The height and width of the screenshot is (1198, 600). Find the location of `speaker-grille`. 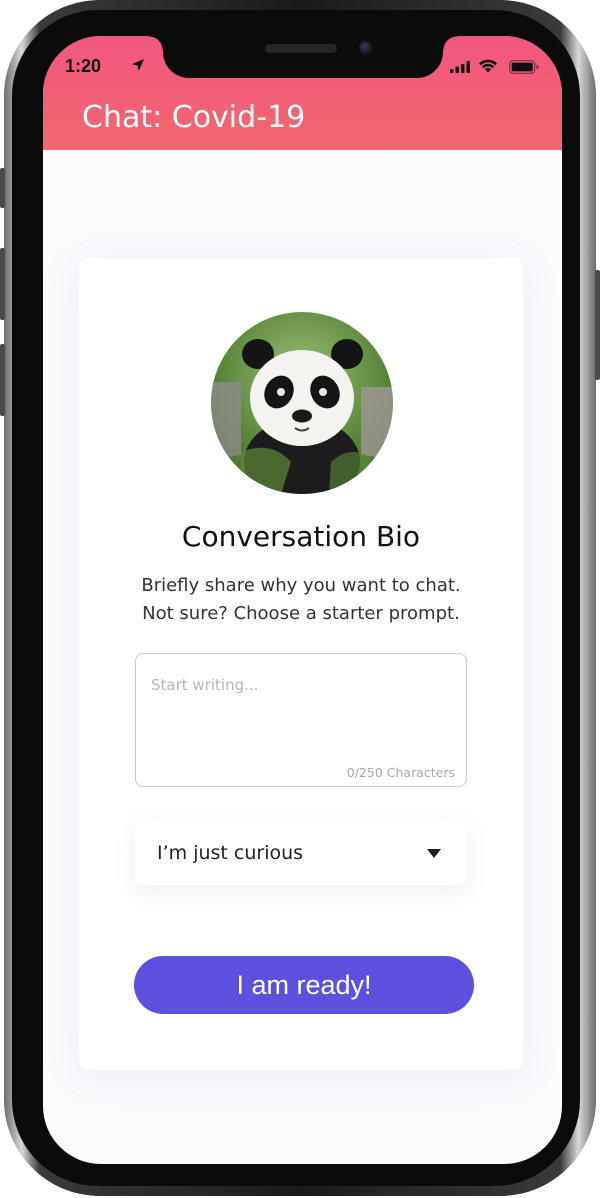

speaker-grille is located at coordinates (301, 48).